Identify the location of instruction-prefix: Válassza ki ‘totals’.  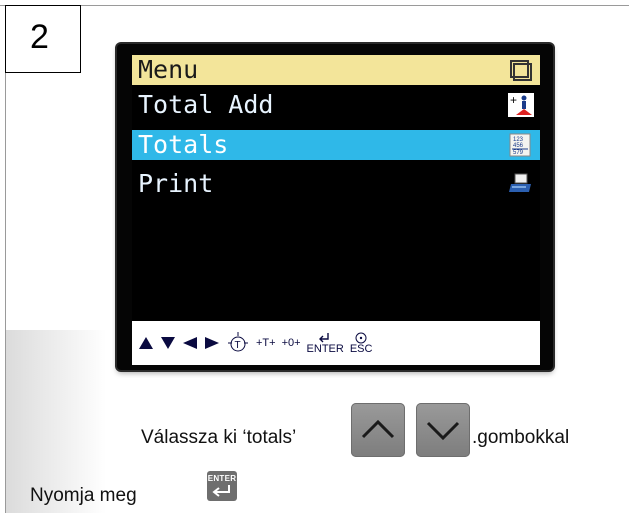
(219, 437).